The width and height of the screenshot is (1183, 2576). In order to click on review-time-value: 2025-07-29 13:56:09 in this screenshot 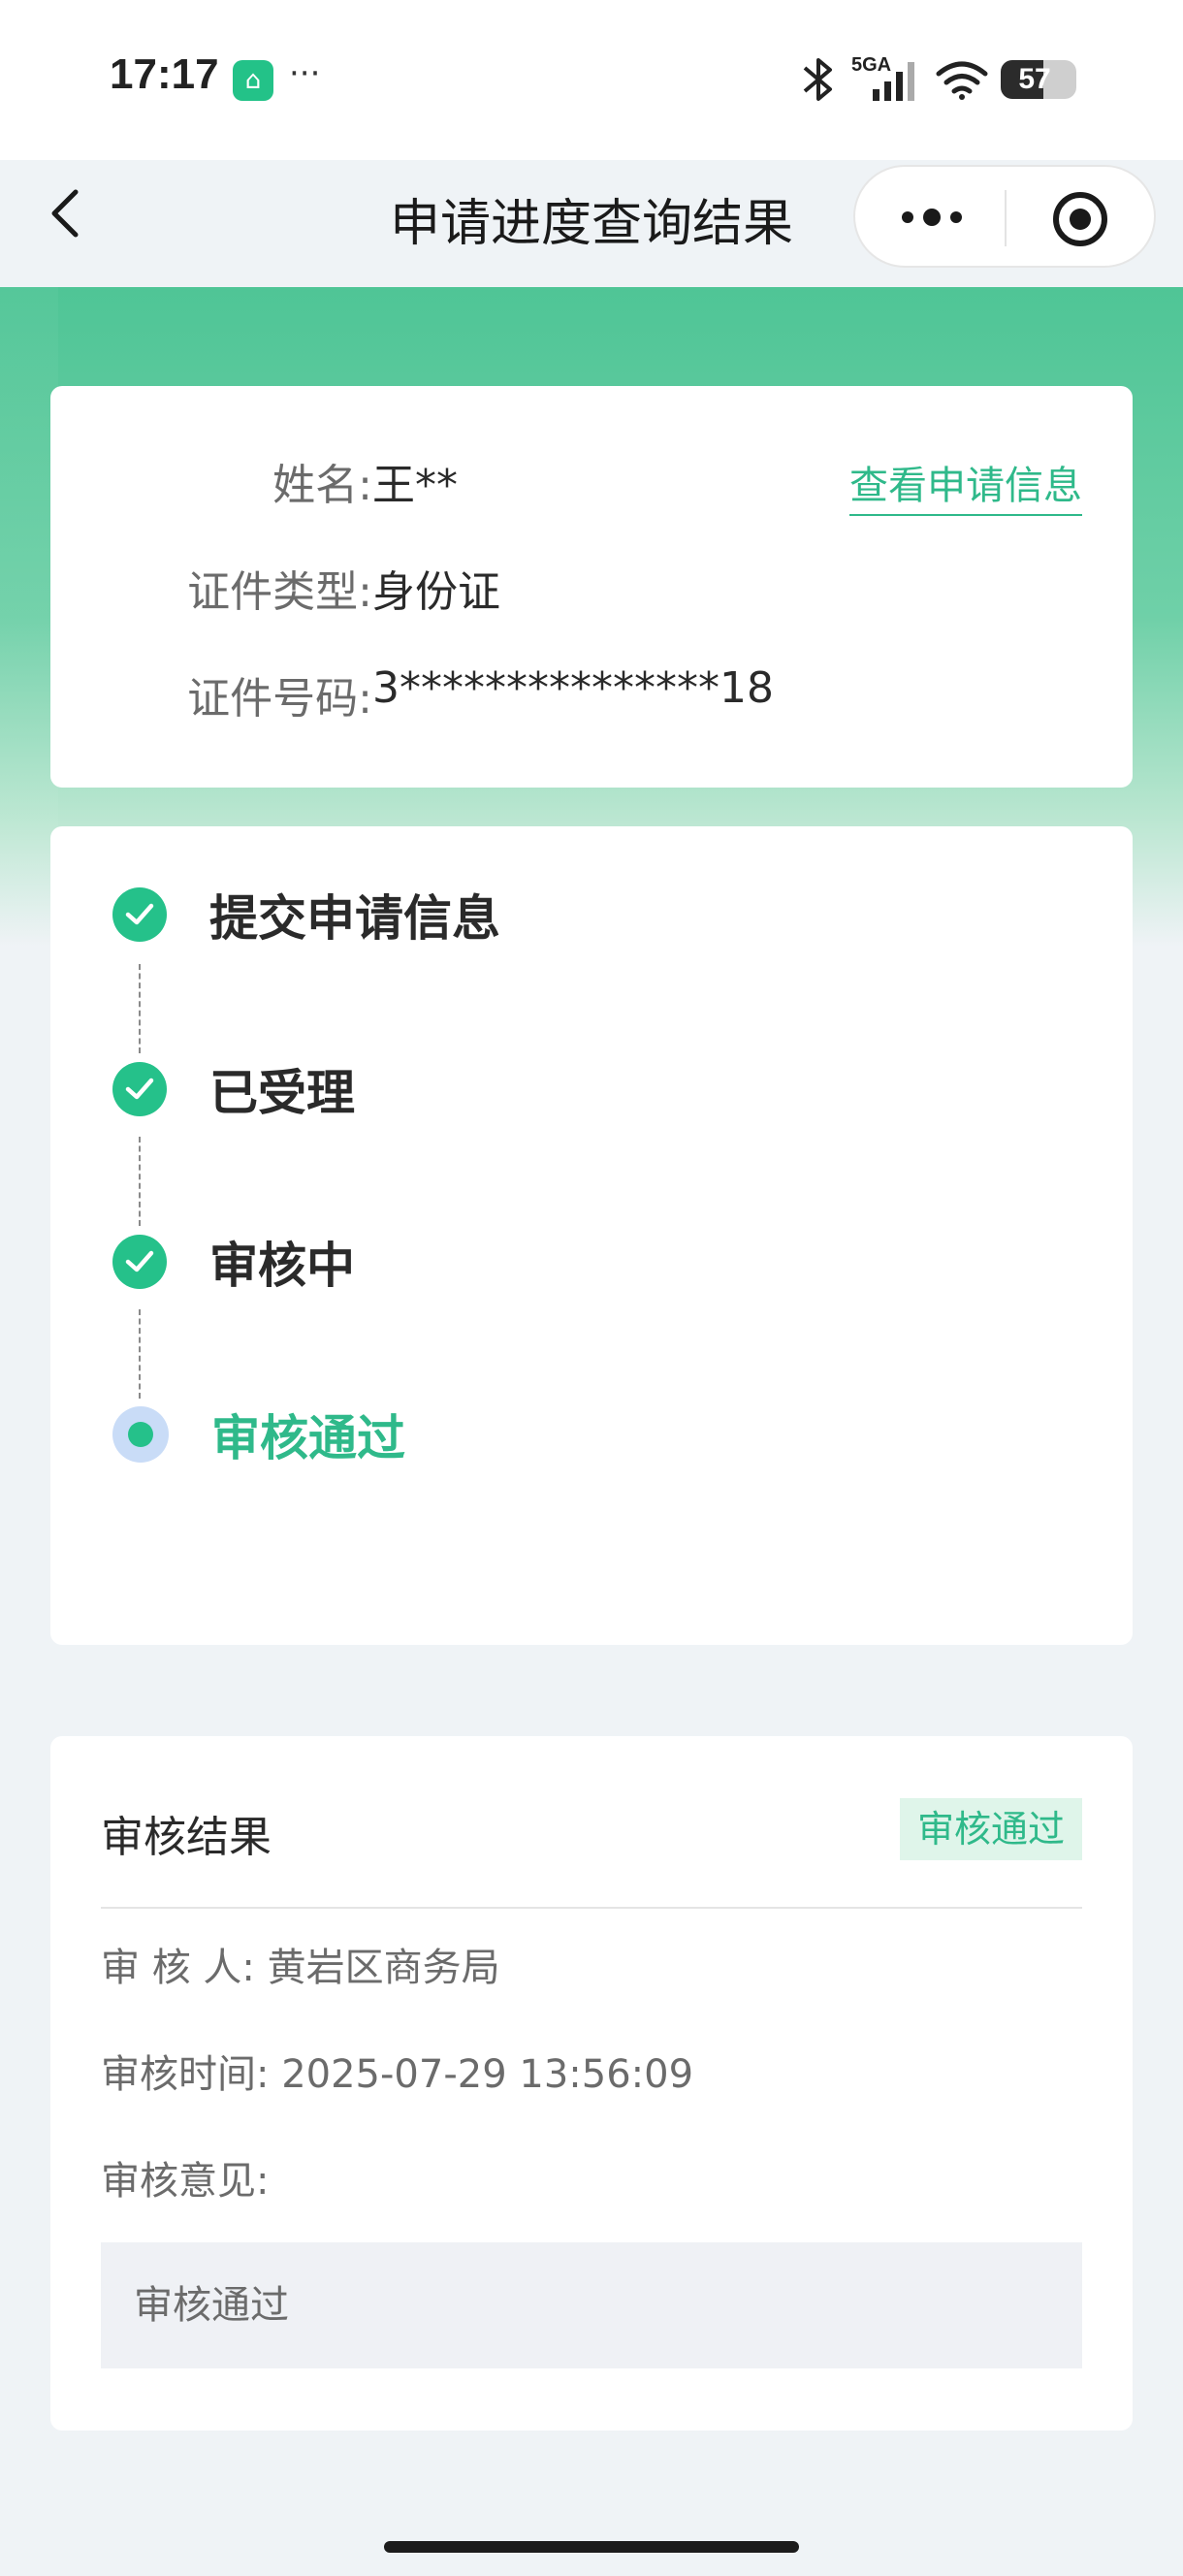, I will do `click(487, 2074)`.